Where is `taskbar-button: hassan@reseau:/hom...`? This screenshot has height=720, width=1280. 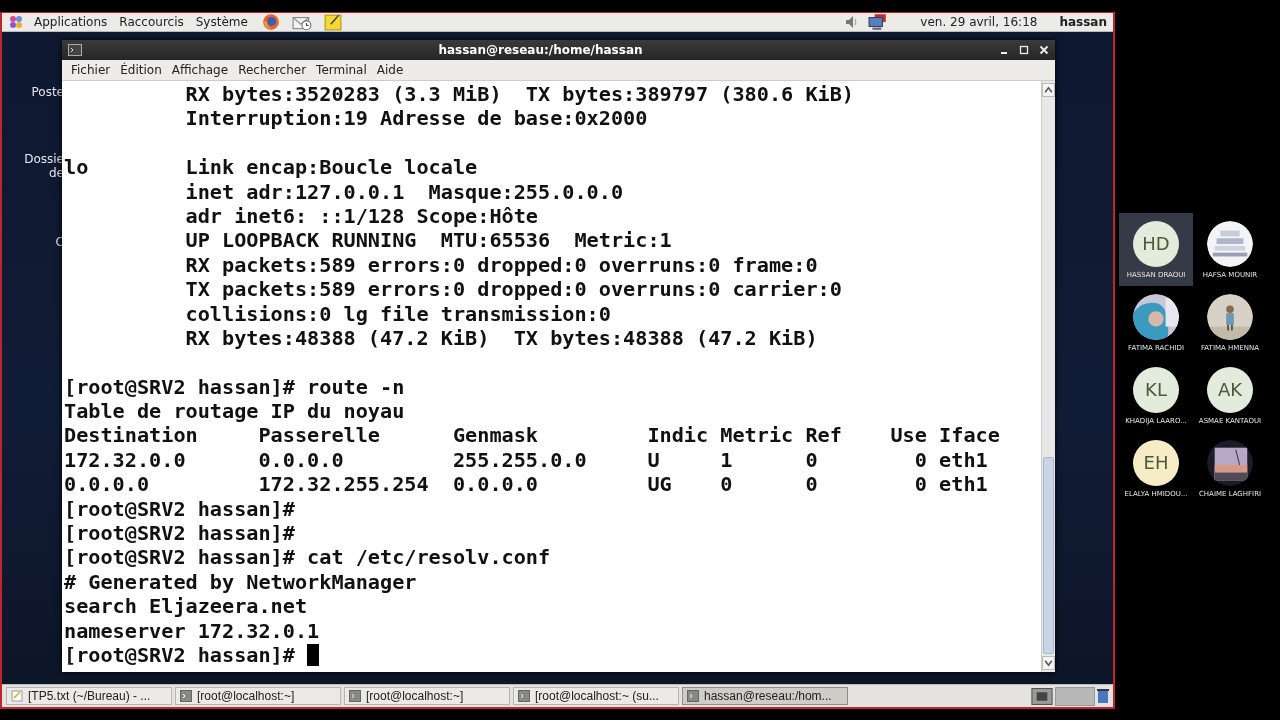
taskbar-button: hassan@reseau:/hom... is located at coordinates (765, 696).